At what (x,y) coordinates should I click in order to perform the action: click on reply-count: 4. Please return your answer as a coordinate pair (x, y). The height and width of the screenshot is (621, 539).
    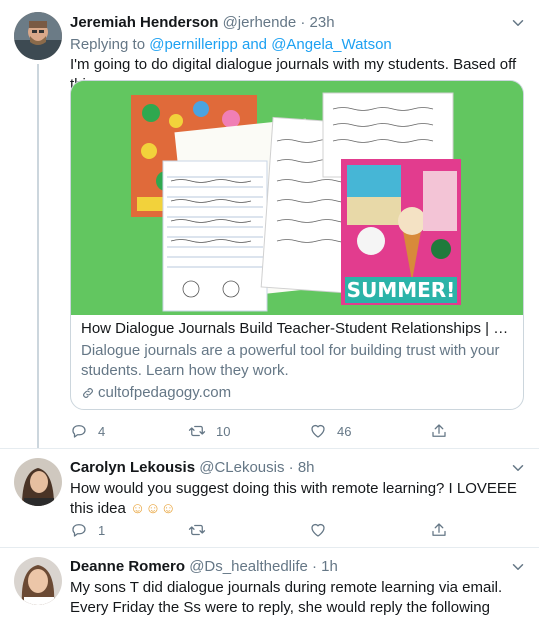
    Looking at the image, I should click on (102, 431).